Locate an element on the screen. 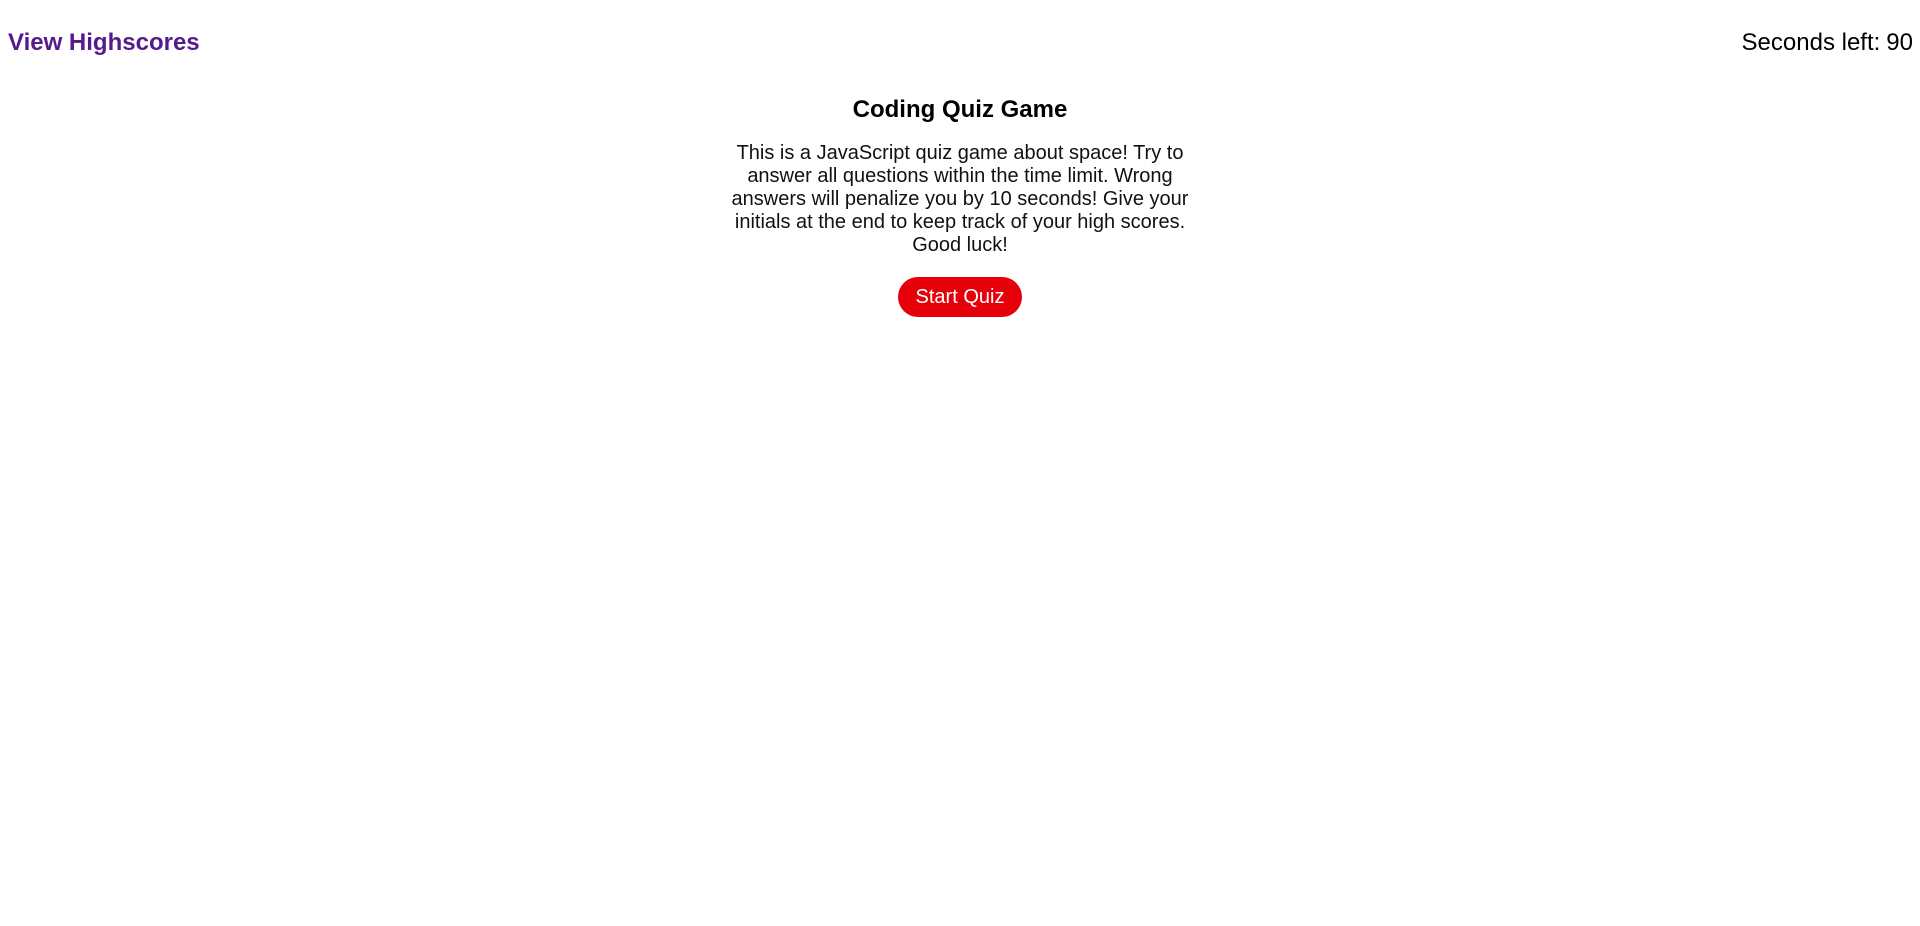 The width and height of the screenshot is (1920, 926). page-header: View Highscores Seconds left: 90 is located at coordinates (960, 43).